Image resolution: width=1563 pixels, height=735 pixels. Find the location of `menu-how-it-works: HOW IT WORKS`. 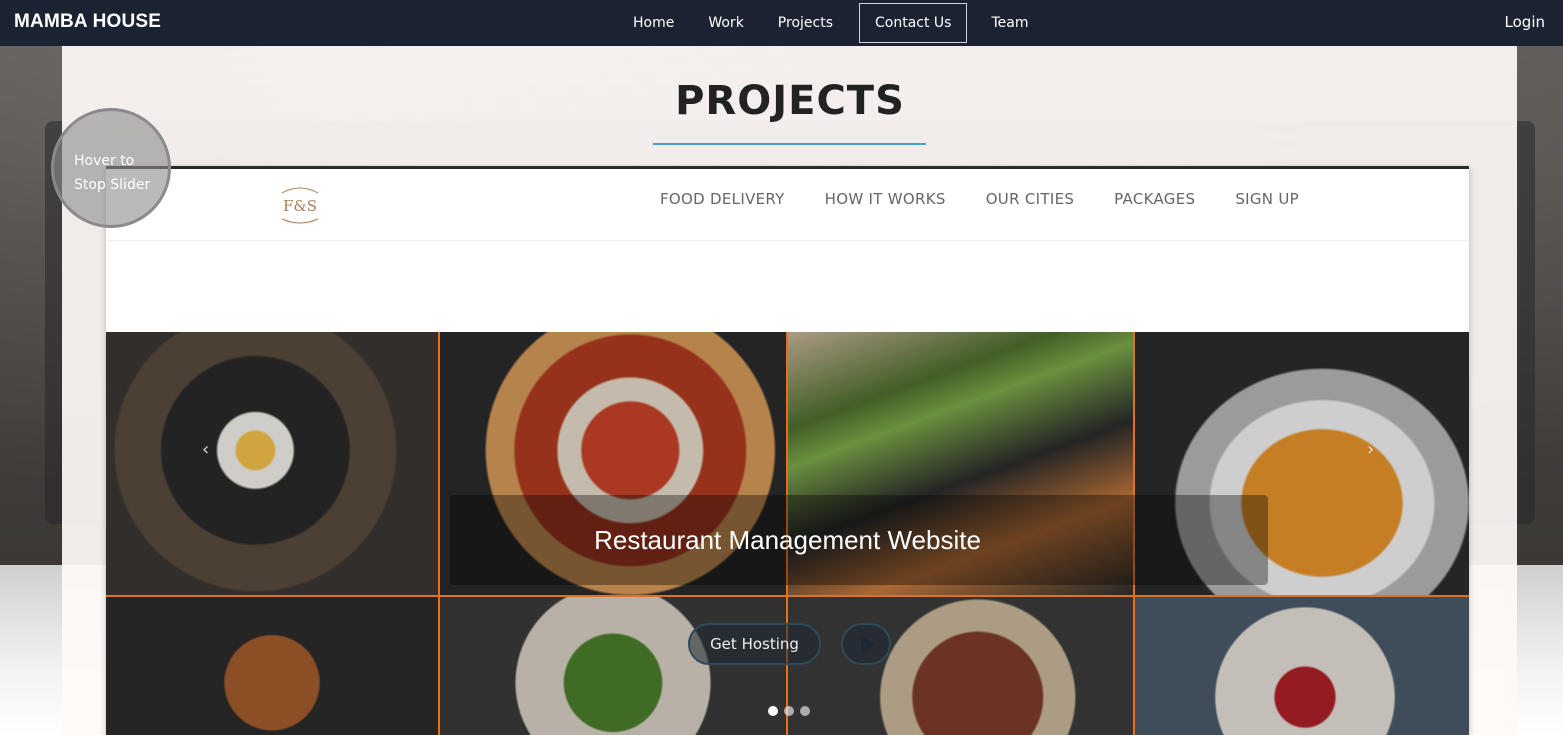

menu-how-it-works: HOW IT WORKS is located at coordinates (885, 199).